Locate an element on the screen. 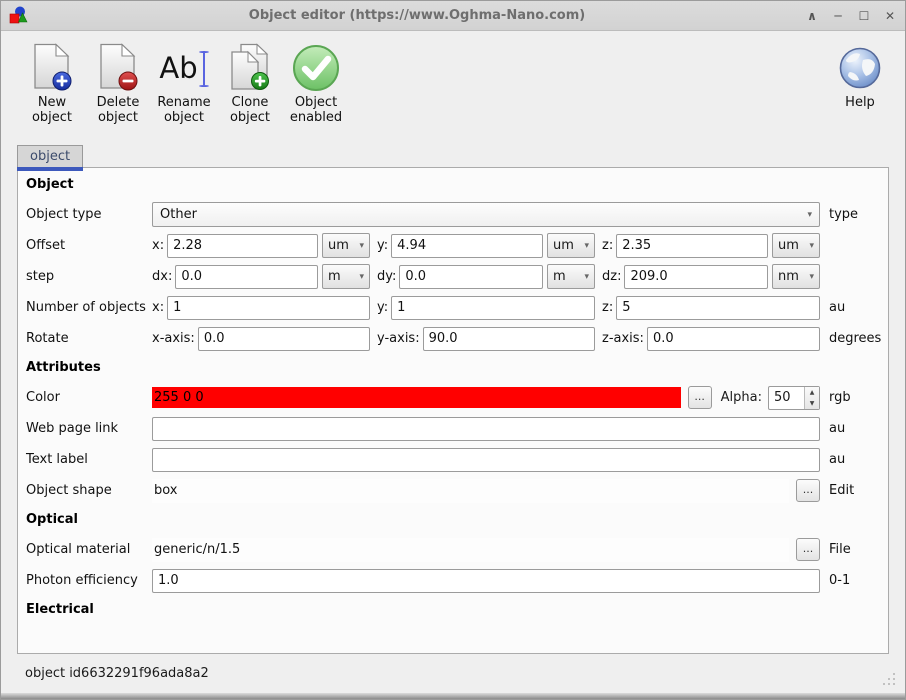  row-number-of-objects: Number of objects x: y: z: au is located at coordinates (453, 307).